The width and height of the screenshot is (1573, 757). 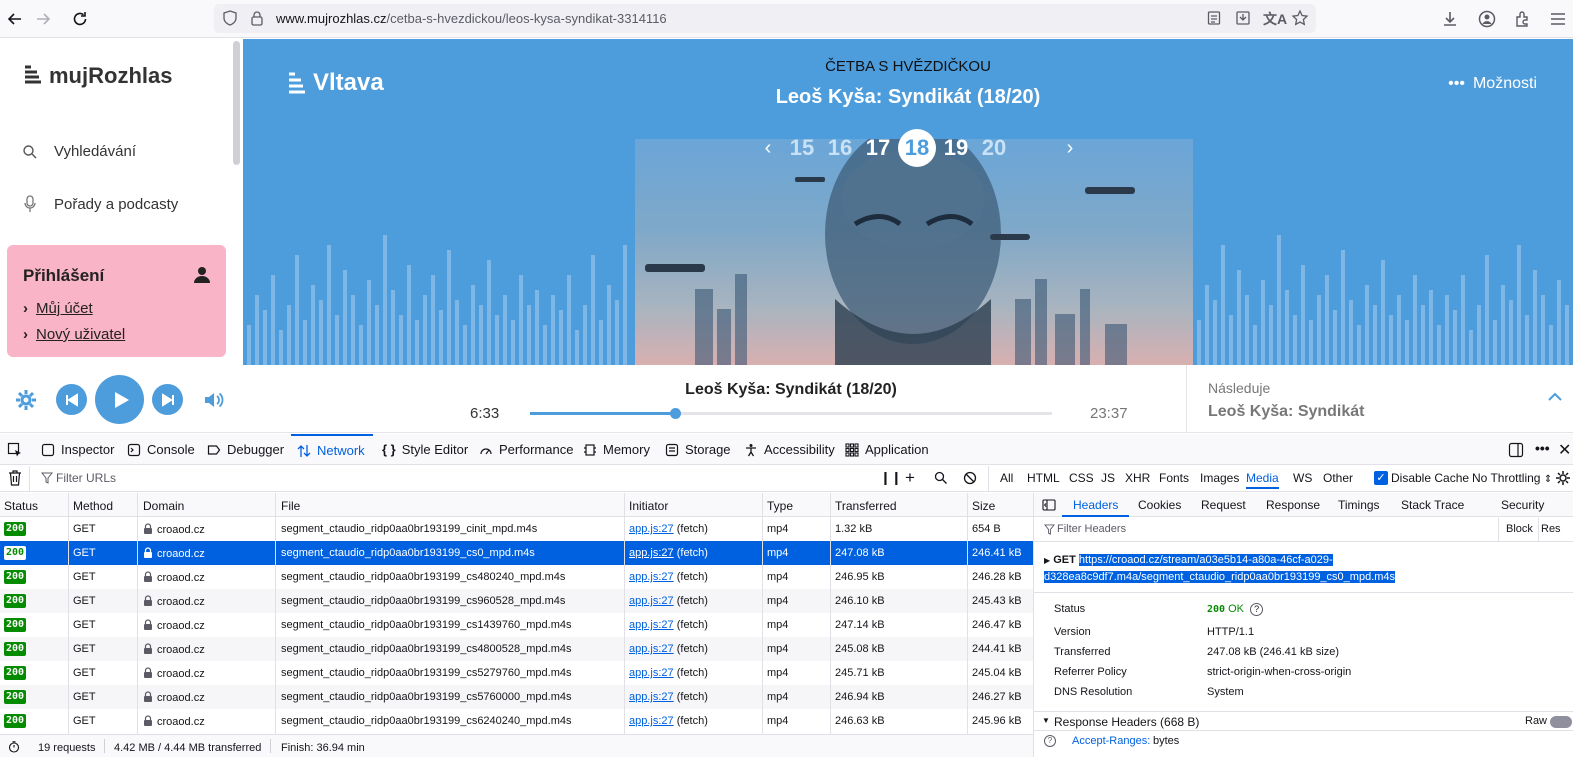 I want to click on close-devtools-icon: ✕, so click(x=1564, y=450).